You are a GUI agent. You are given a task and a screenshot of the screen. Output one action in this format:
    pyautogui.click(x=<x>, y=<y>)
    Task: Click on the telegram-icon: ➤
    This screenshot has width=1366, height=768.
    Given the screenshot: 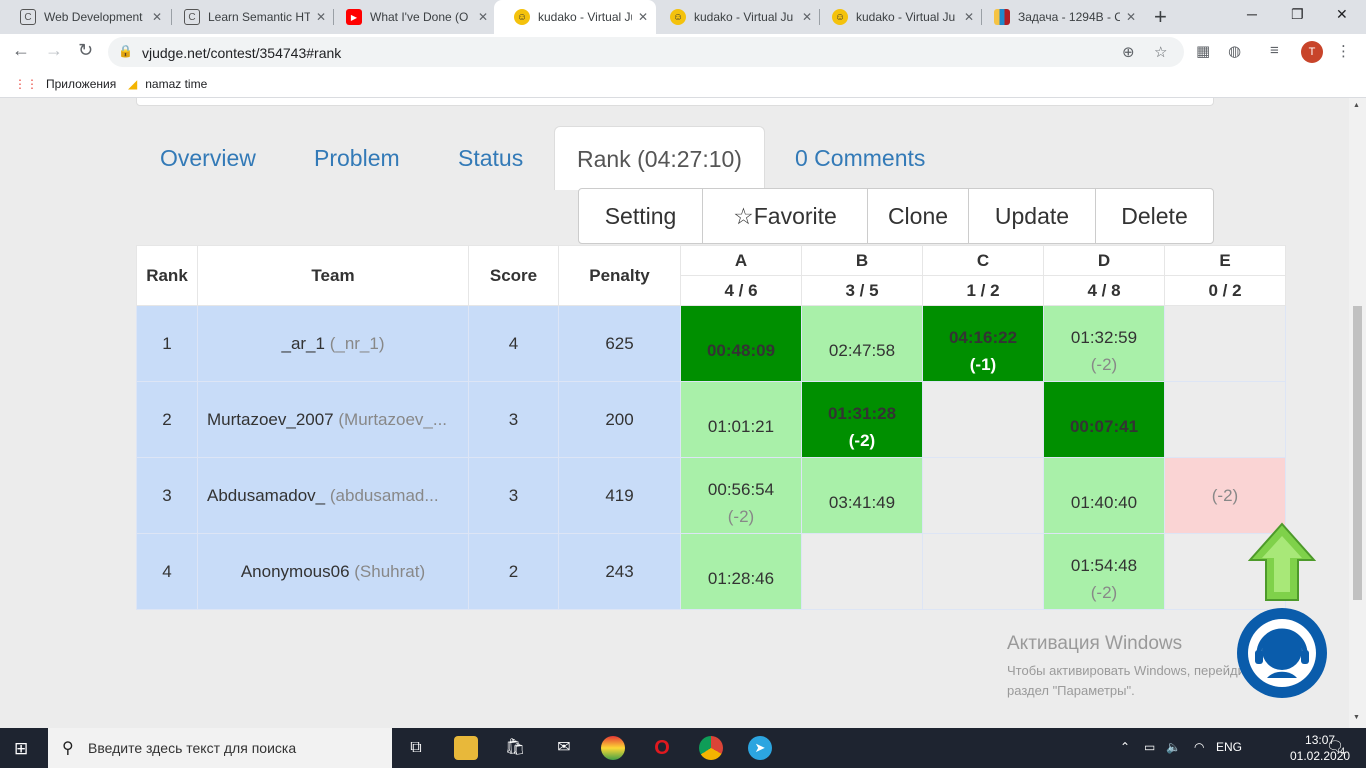 What is the action you would take?
    pyautogui.click(x=760, y=748)
    